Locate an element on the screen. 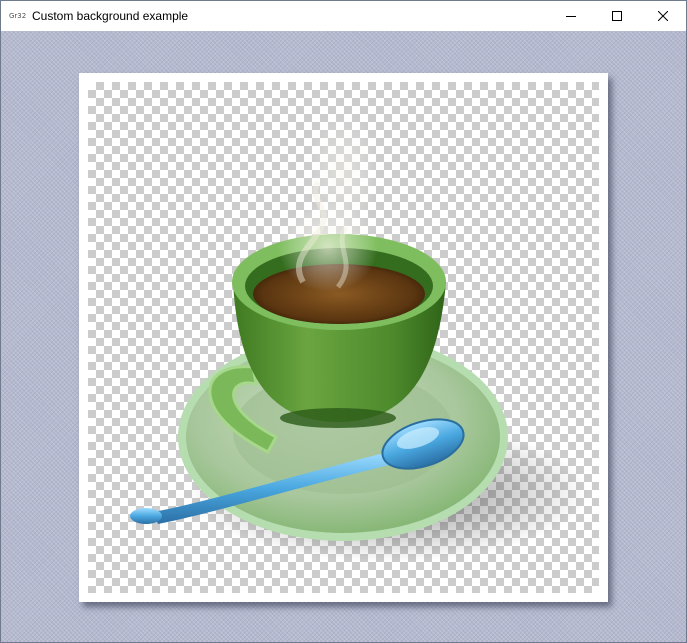 This screenshot has width=687, height=643. close-icon is located at coordinates (663, 16).